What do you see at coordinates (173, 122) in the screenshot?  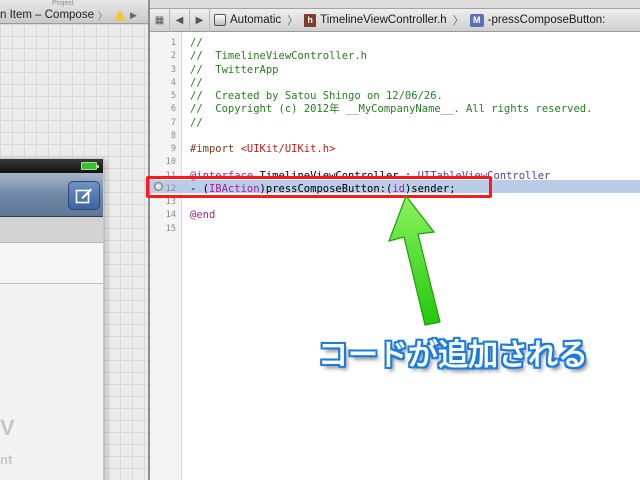 I see `line-number: 7` at bounding box center [173, 122].